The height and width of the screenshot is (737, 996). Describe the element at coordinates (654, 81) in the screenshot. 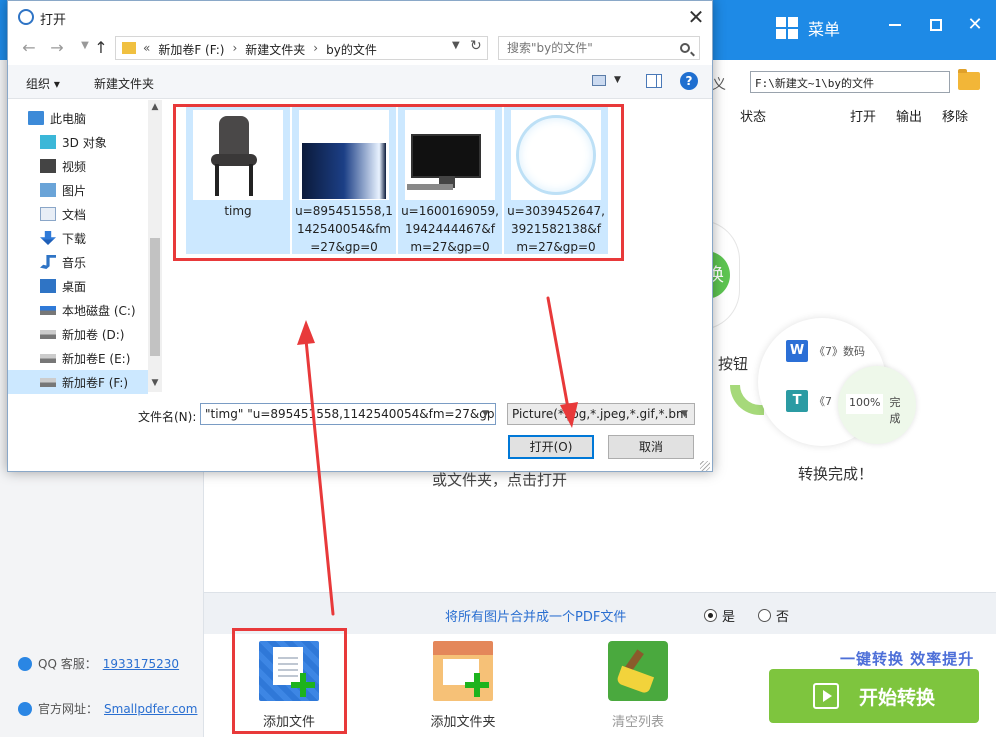

I see `preview-pane-icon` at that location.